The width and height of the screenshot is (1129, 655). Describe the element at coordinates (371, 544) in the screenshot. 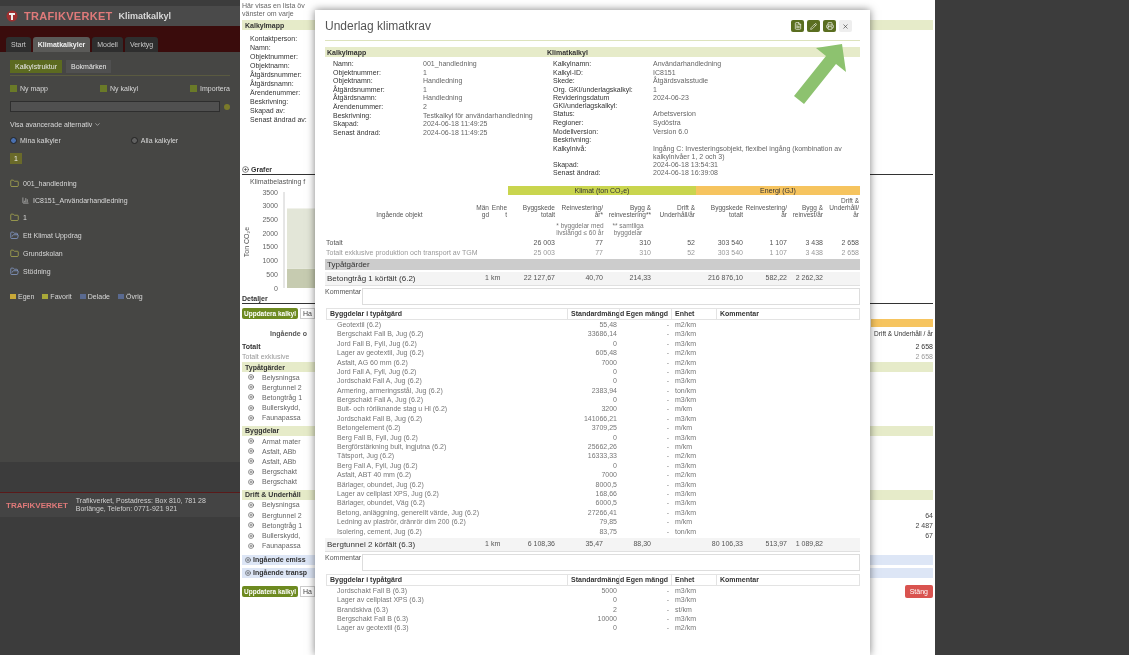

I see `measure-name: Bergtunnel 2 körfält (6.3)` at that location.